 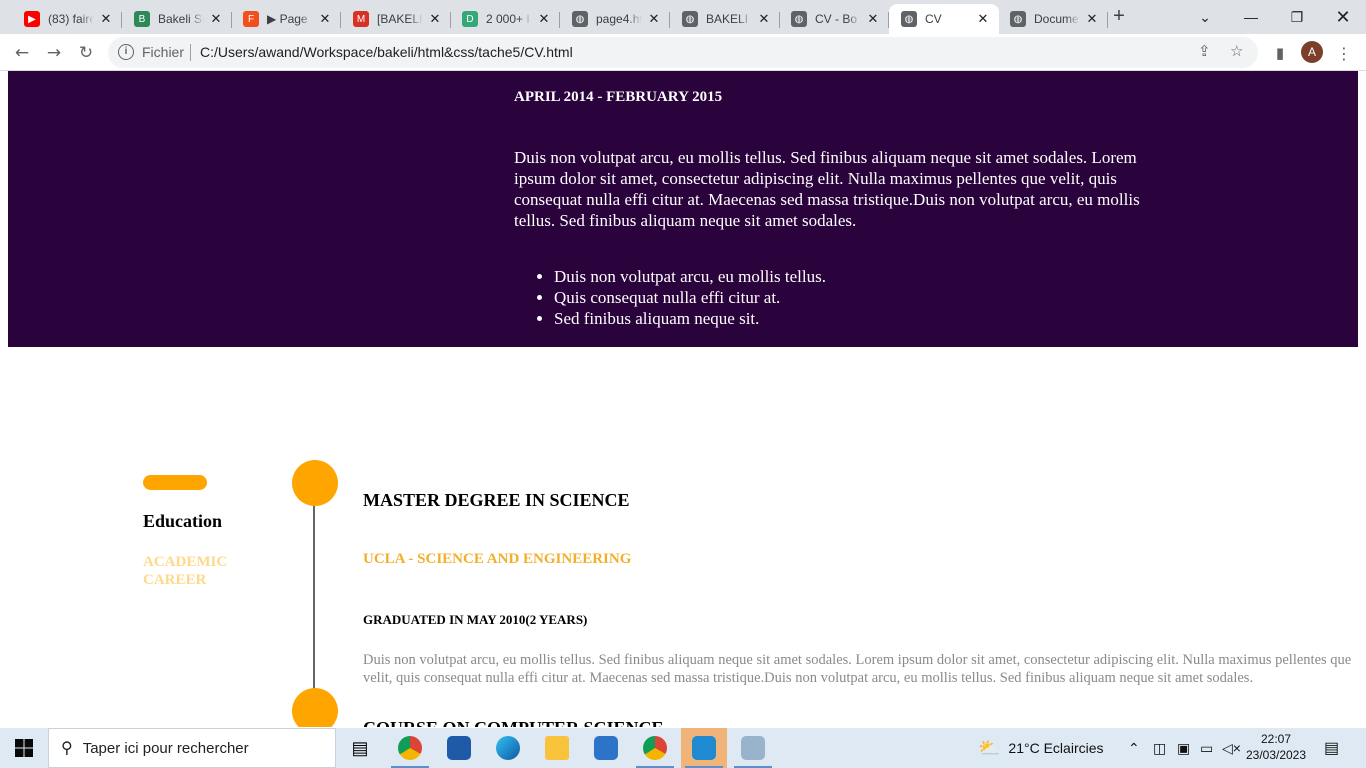 What do you see at coordinates (619, 19) in the screenshot?
I see `tab-title: page4.ht` at bounding box center [619, 19].